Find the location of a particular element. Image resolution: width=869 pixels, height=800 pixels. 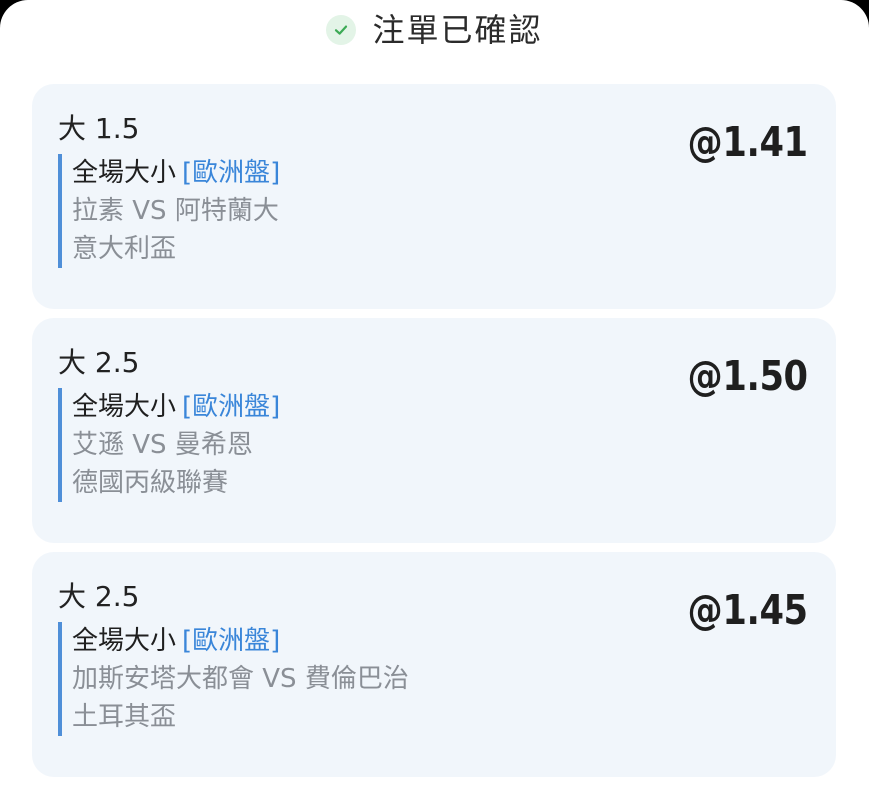

check-icon is located at coordinates (341, 30).